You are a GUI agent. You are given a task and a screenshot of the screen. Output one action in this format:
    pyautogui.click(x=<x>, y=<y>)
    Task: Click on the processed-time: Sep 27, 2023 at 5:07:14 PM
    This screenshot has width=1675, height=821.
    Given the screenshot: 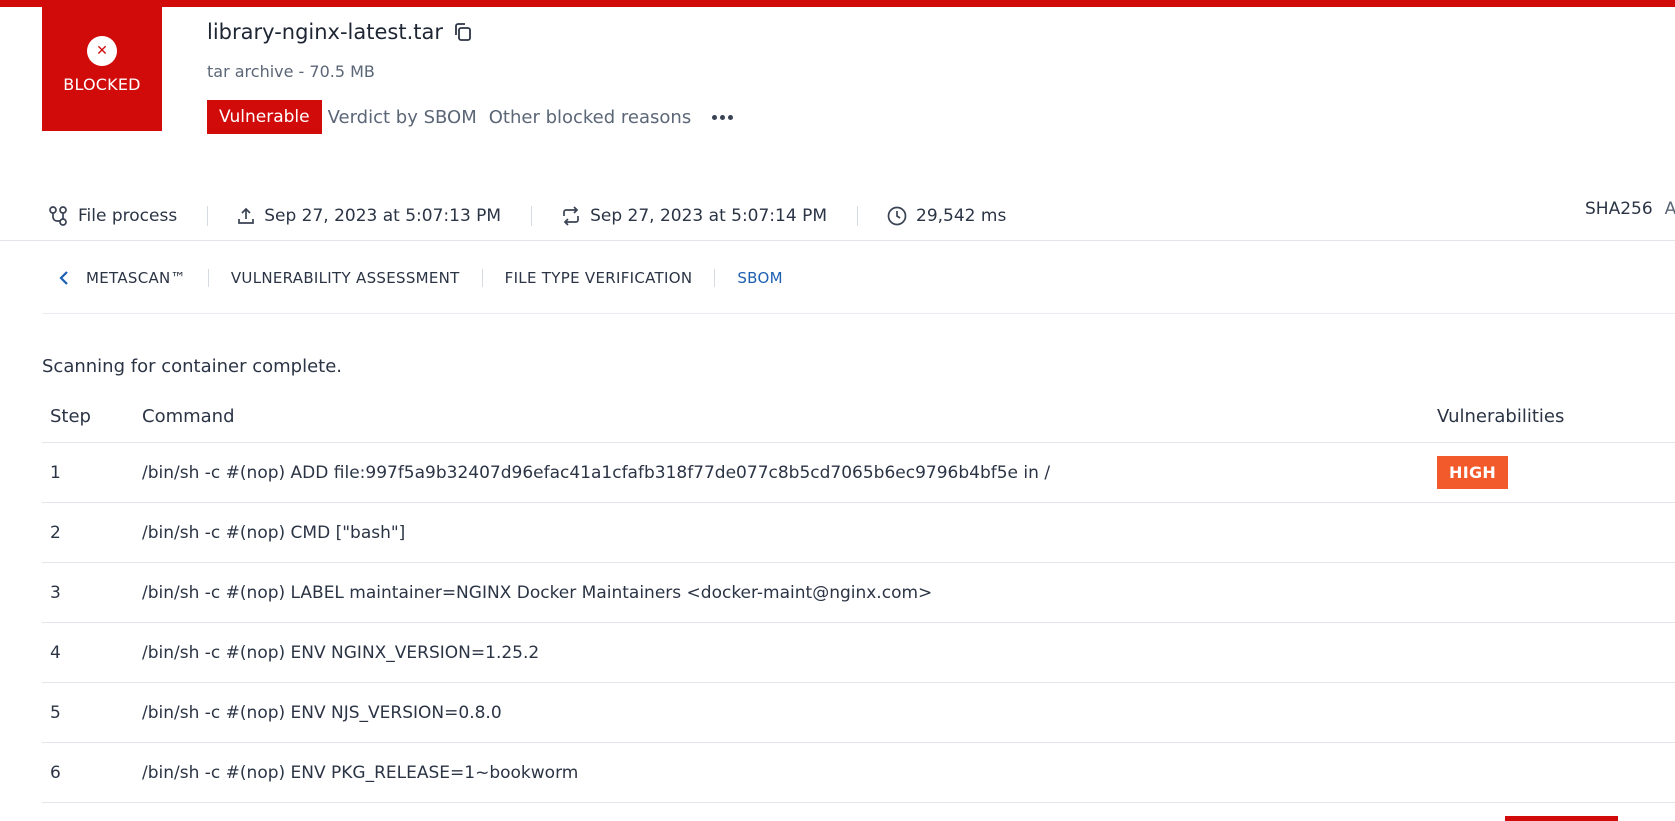 What is the action you would take?
    pyautogui.click(x=693, y=216)
    